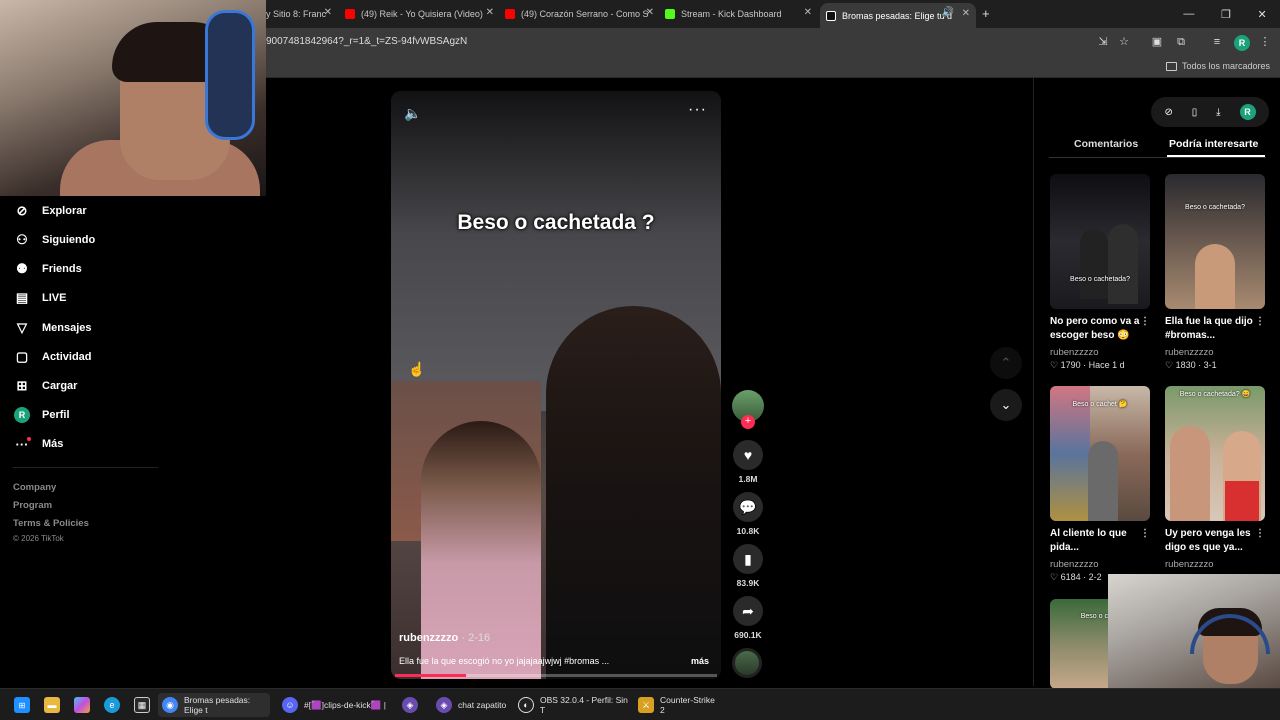 Image resolution: width=1280 pixels, height=720 pixels. I want to click on close-window-icon: ✕, so click(1261, 14).